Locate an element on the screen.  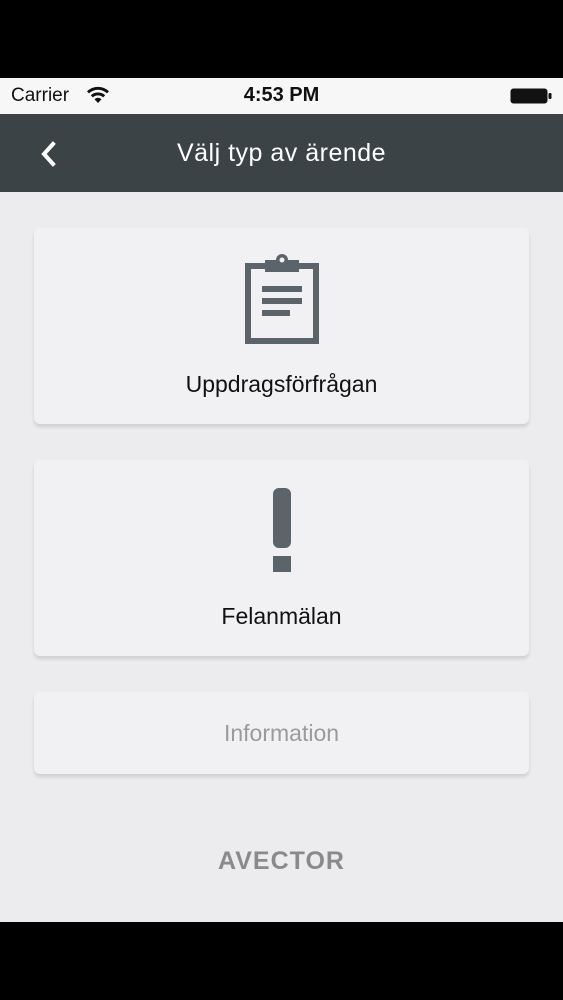
information-card: Information is located at coordinates (281, 733).